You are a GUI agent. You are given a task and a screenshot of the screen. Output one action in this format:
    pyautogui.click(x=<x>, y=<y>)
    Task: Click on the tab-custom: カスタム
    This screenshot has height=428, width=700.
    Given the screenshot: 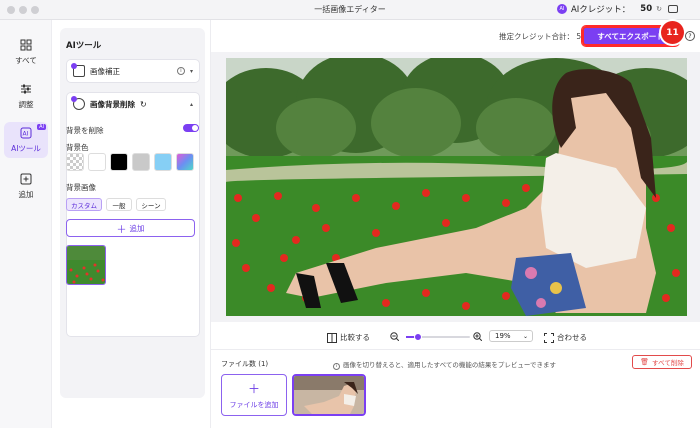 What is the action you would take?
    pyautogui.click(x=84, y=204)
    